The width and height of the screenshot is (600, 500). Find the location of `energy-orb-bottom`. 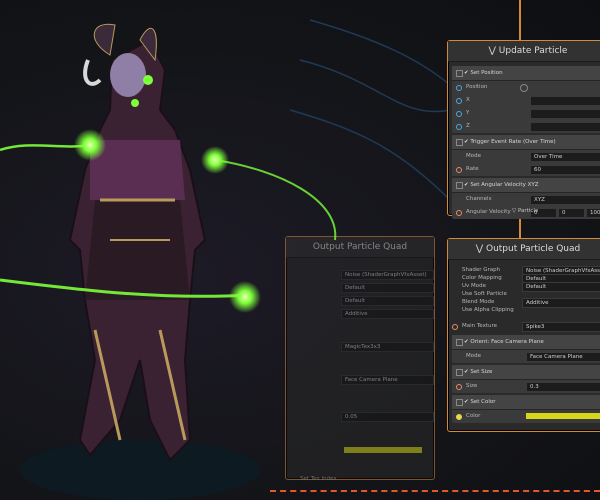

energy-orb-bottom is located at coordinates (245, 297).